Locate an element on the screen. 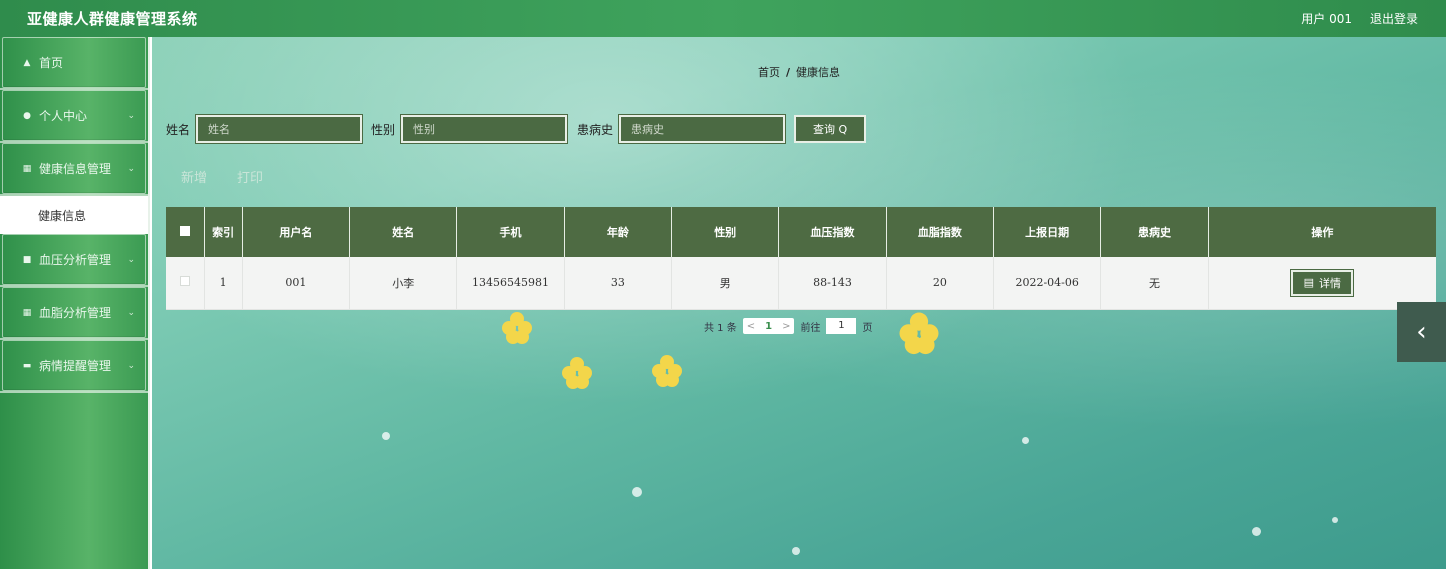  sidebar-item-label: 首页 is located at coordinates (51, 63).